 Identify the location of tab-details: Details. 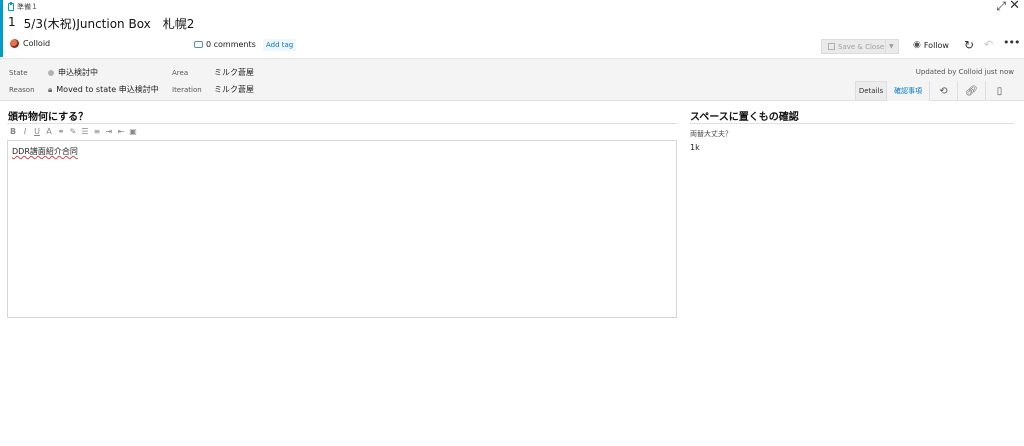
(871, 91).